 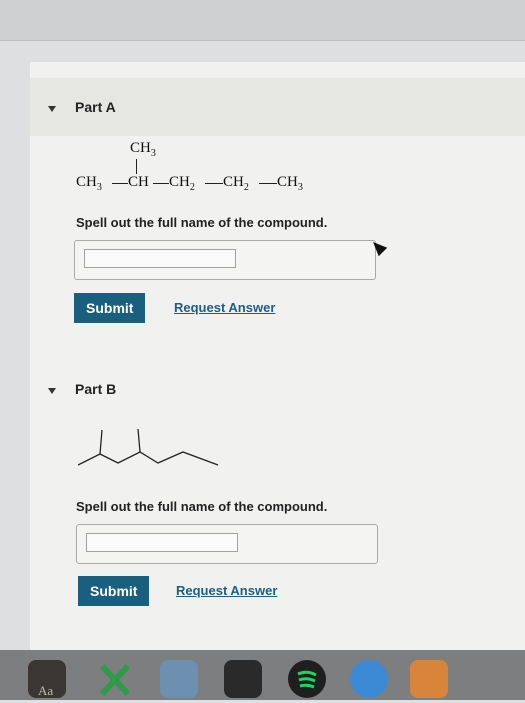 What do you see at coordinates (143, 149) in the screenshot?
I see `formula-branch: CH3` at bounding box center [143, 149].